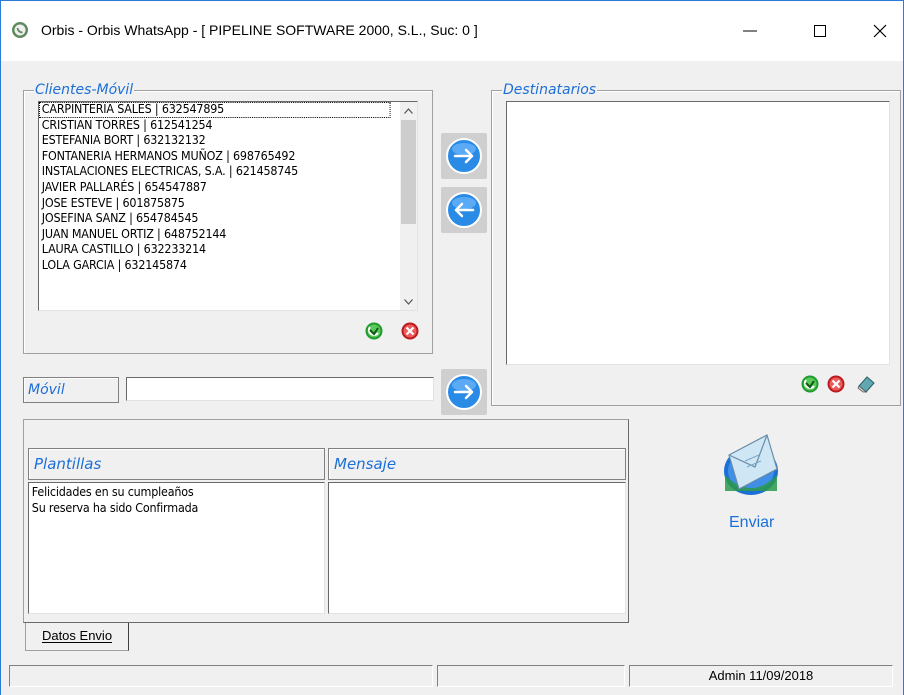 Image resolution: width=904 pixels, height=695 pixels. What do you see at coordinates (761, 676) in the screenshot?
I see `status-cell-user-date: Admin 11/09/2018` at bounding box center [761, 676].